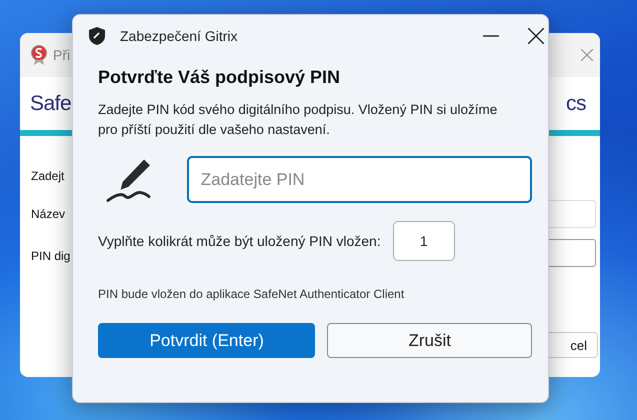  Describe the element at coordinates (298, 120) in the screenshot. I see `description-text: Zadejte PIN kód svého digitálního podpisu. Vložený PIN si uložíme pro příští použití dle vašeho nastavení.` at that location.